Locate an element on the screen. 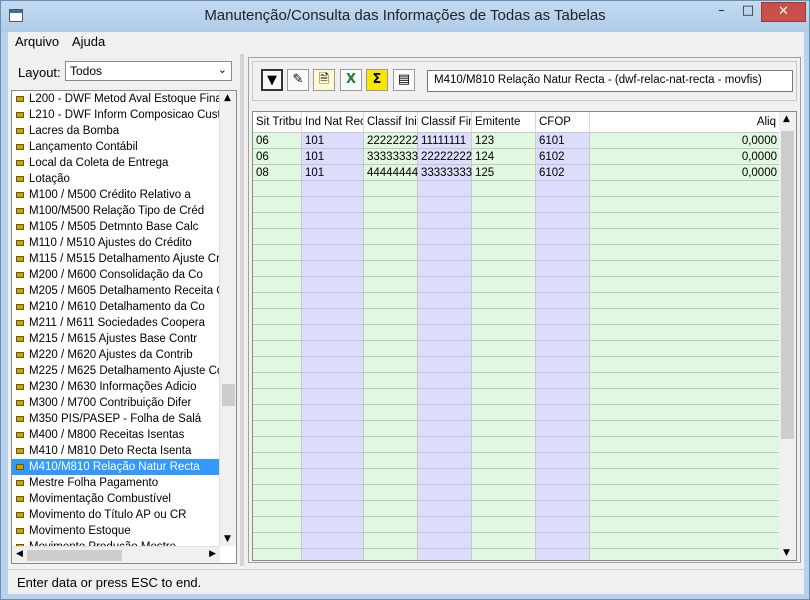 Image resolution: width=810 pixels, height=600 pixels. chevron-down-icon: ⌄ is located at coordinates (222, 69).